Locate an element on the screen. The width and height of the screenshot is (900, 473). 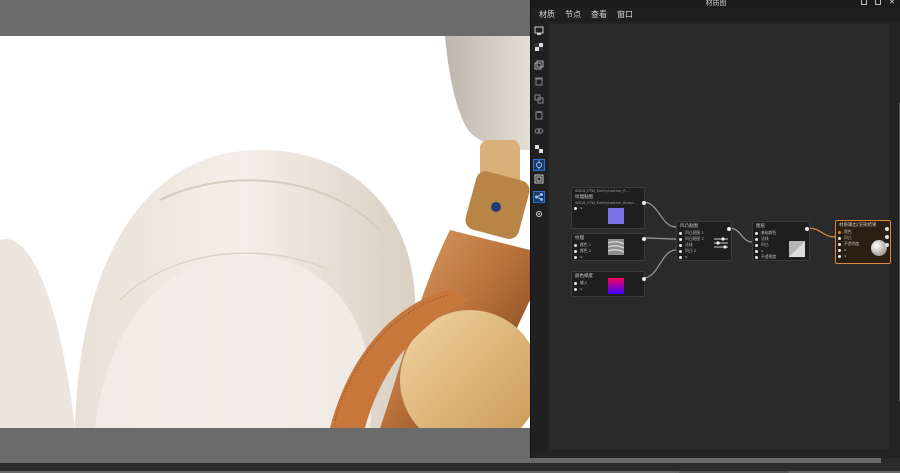
focus-icon is located at coordinates (539, 165).